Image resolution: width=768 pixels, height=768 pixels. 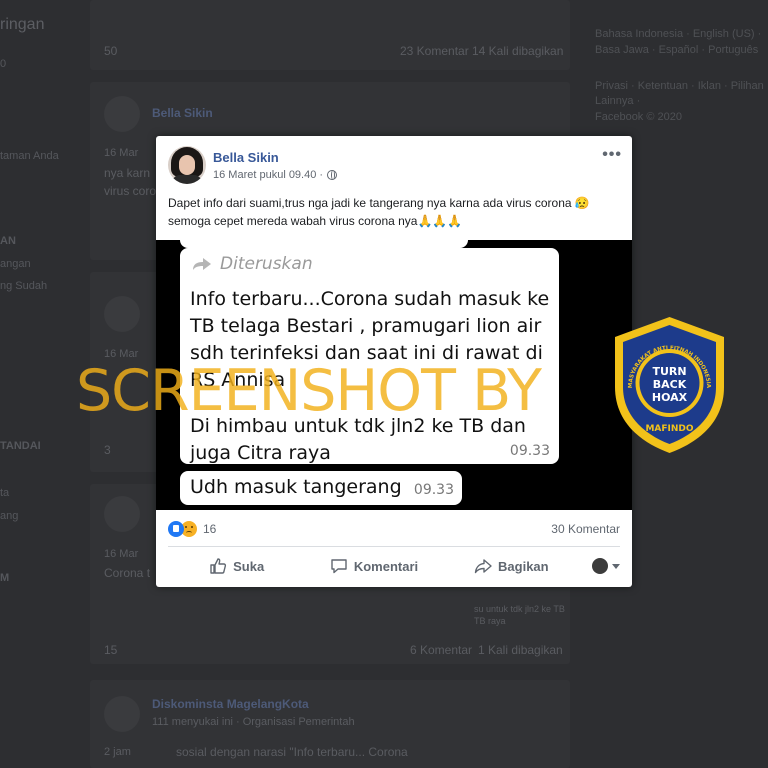 What do you see at coordinates (324, 244) in the screenshot?
I see `chat-bubble-fragment` at bounding box center [324, 244].